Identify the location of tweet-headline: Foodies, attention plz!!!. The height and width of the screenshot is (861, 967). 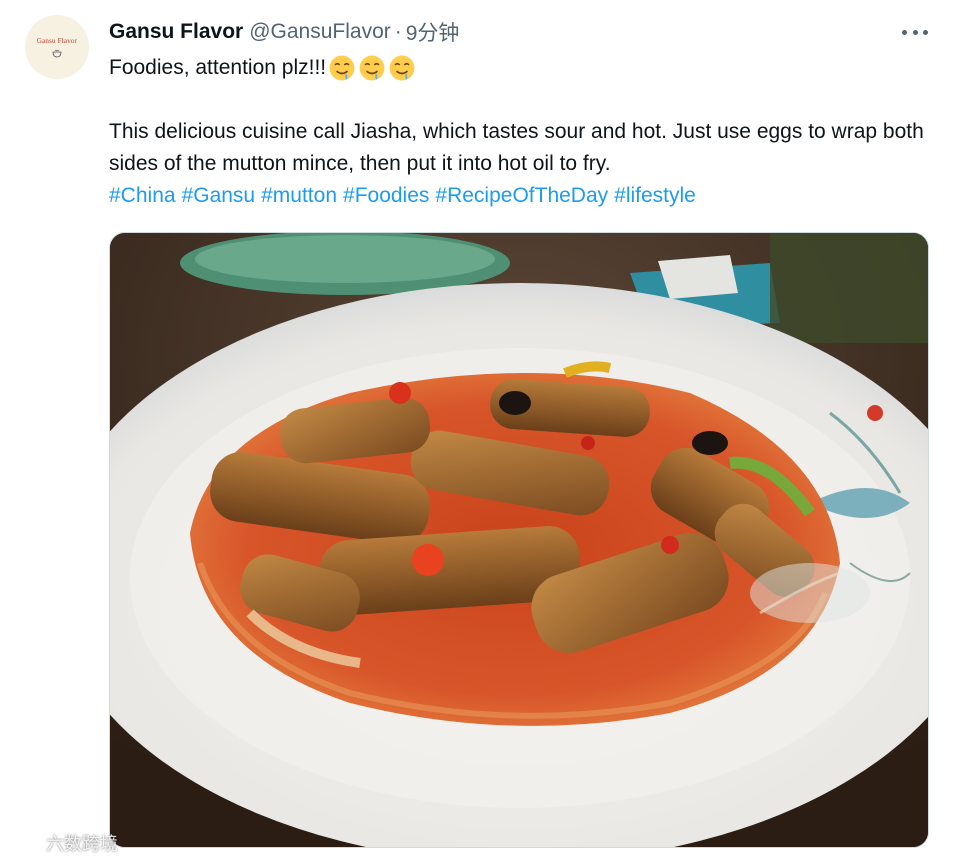
(218, 67).